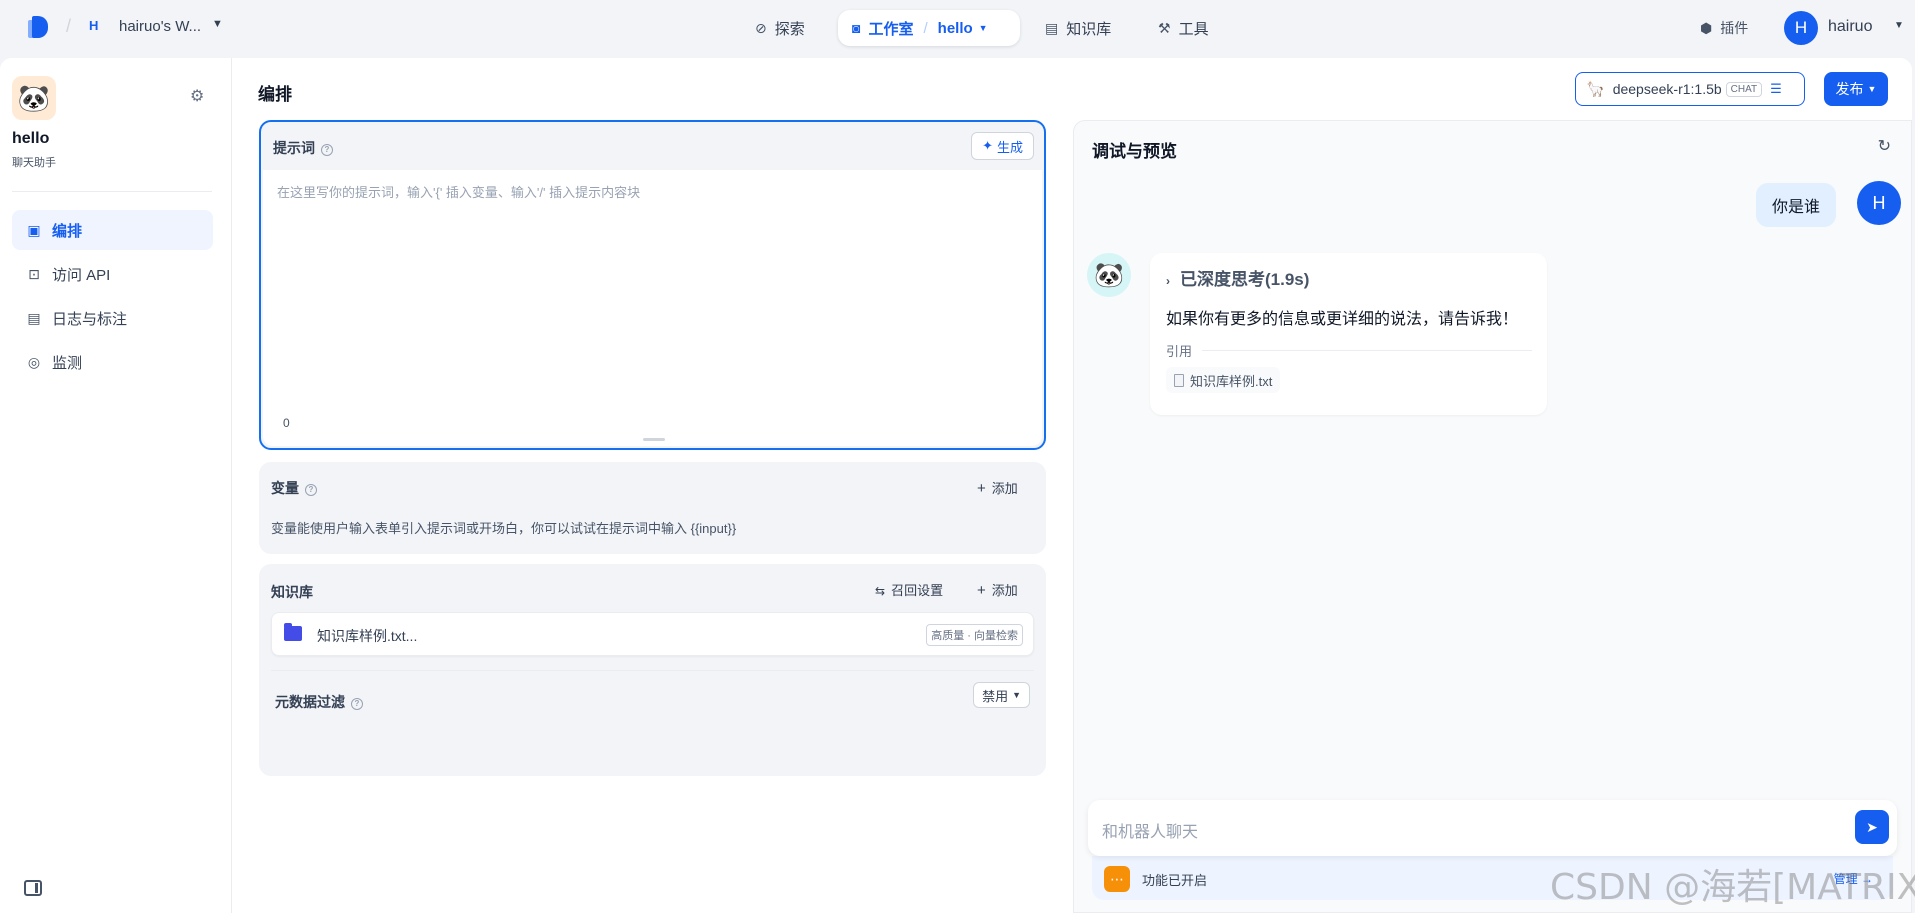 The height and width of the screenshot is (913, 1915). Describe the element at coordinates (1849, 89) in the screenshot. I see `publish-label: 发布` at that location.